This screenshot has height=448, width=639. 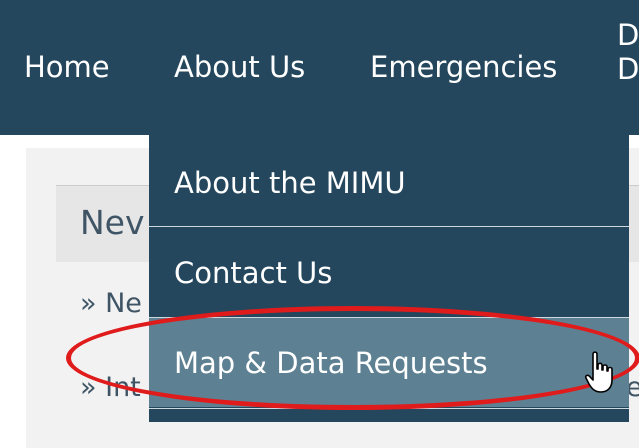 I want to click on nav-item-truncated: D D, so click(x=628, y=52).